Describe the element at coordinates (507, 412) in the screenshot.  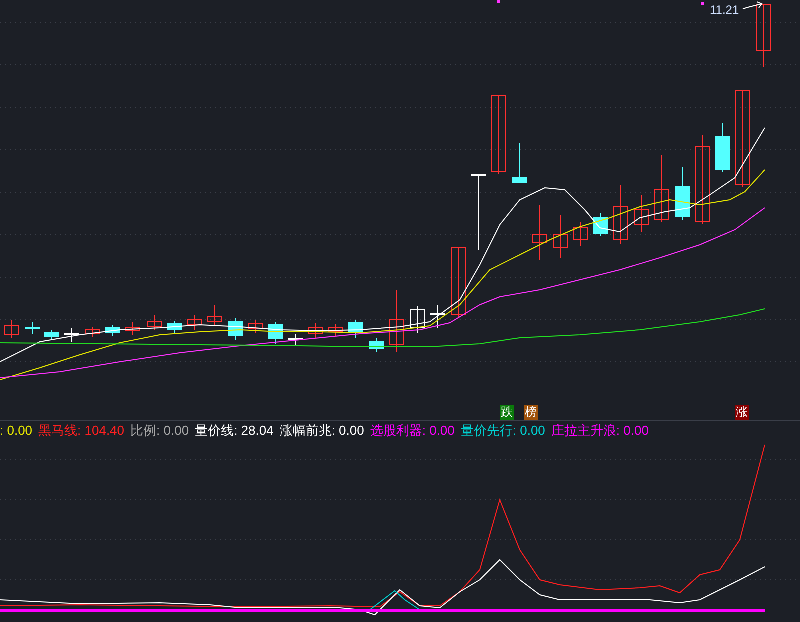
I see `signal-marker: 跌` at that location.